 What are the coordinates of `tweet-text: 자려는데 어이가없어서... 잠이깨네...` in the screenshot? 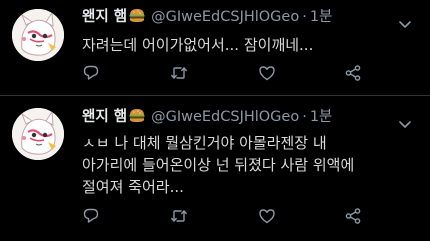 It's located at (198, 45).